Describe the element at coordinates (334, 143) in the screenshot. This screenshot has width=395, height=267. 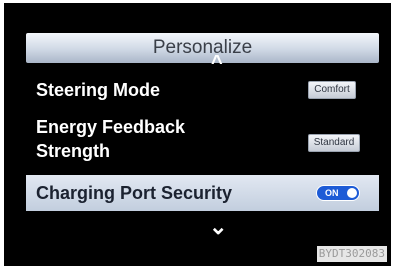
I see `energy-feedback-value-button: Standard` at that location.